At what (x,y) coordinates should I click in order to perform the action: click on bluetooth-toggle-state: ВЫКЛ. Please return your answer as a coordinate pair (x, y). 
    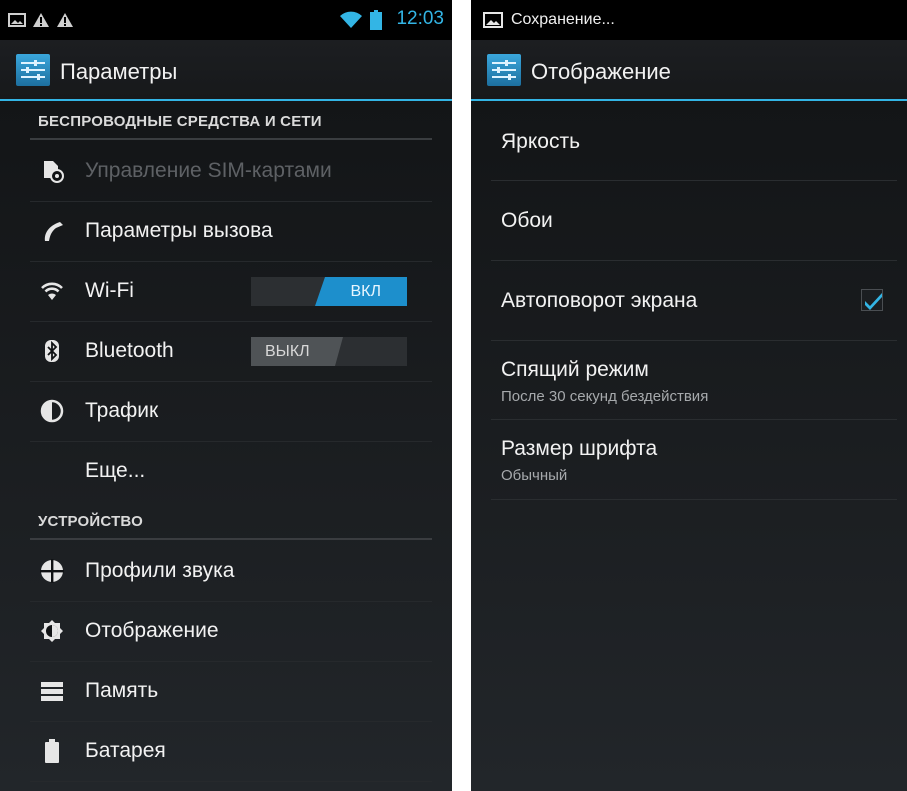
    Looking at the image, I should click on (287, 351).